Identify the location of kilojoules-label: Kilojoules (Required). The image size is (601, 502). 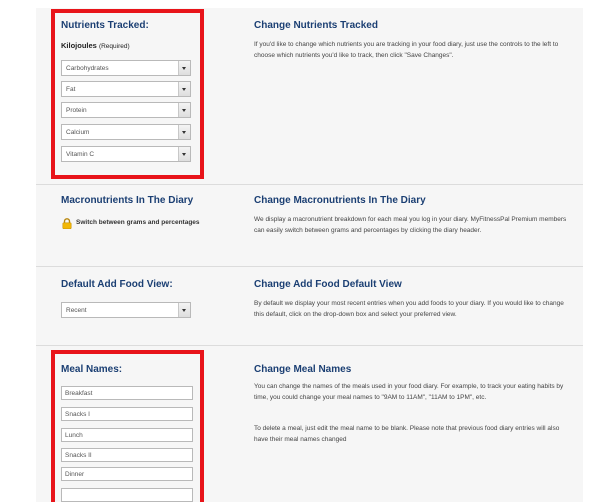
(95, 45).